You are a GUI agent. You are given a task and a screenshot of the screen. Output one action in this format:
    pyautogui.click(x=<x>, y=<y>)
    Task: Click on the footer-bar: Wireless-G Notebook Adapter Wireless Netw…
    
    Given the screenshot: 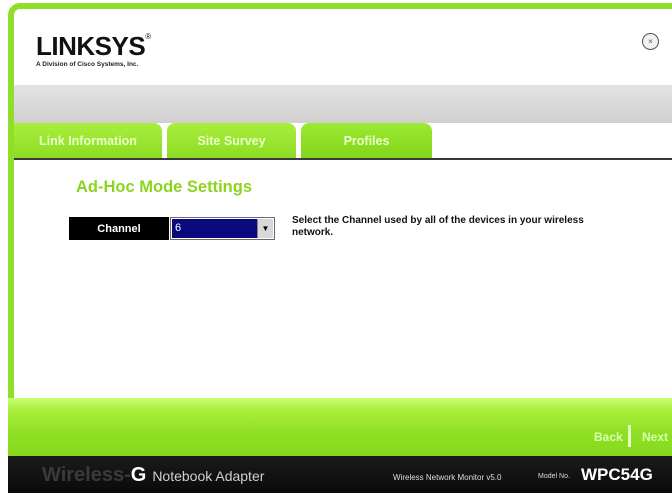 What is the action you would take?
    pyautogui.click(x=340, y=474)
    